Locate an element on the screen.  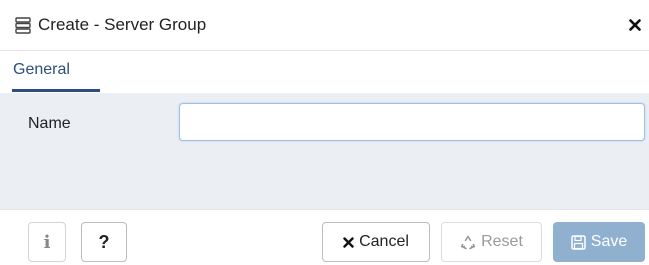
close-icon is located at coordinates (635, 25).